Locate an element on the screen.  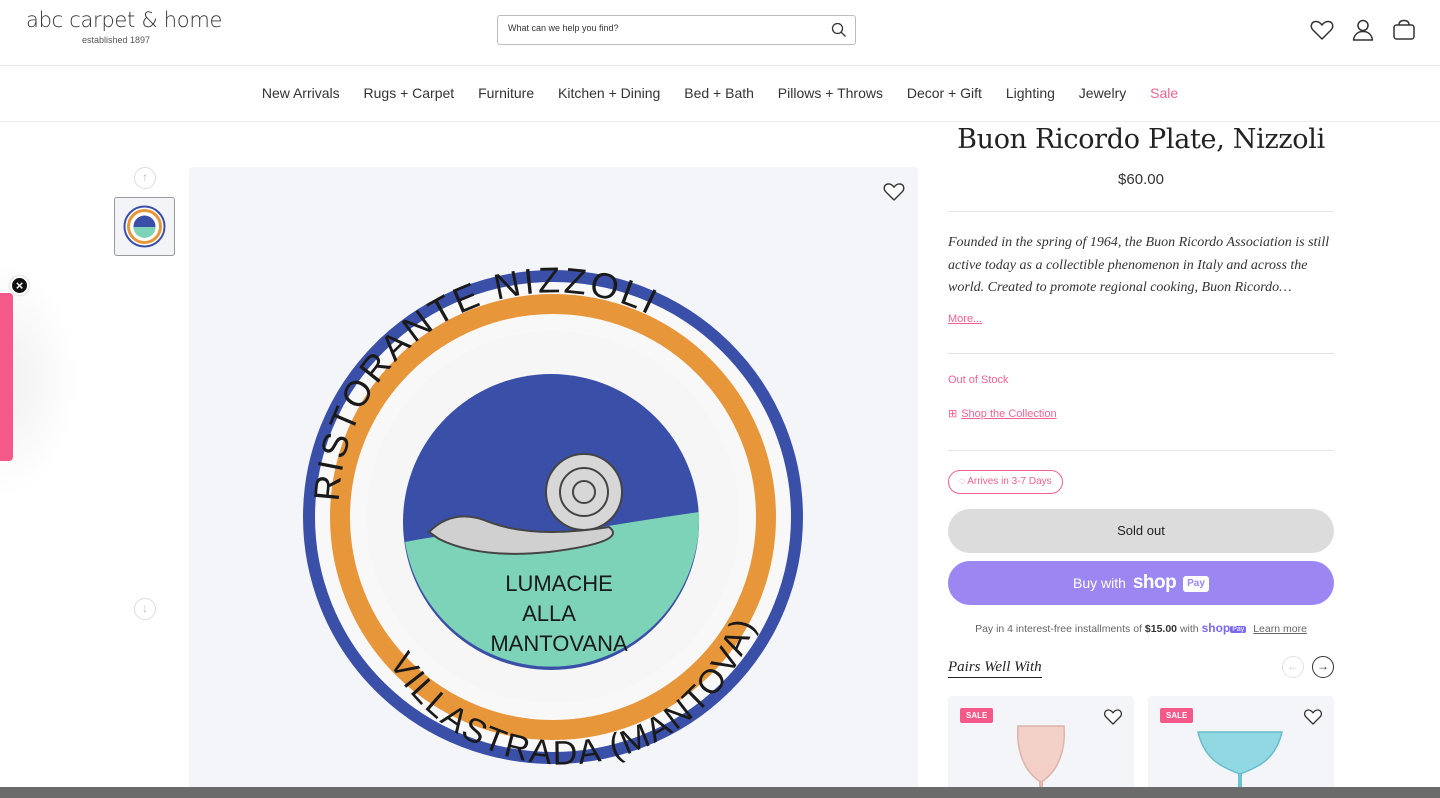
thumbnail-plate-image is located at coordinates (144, 226).